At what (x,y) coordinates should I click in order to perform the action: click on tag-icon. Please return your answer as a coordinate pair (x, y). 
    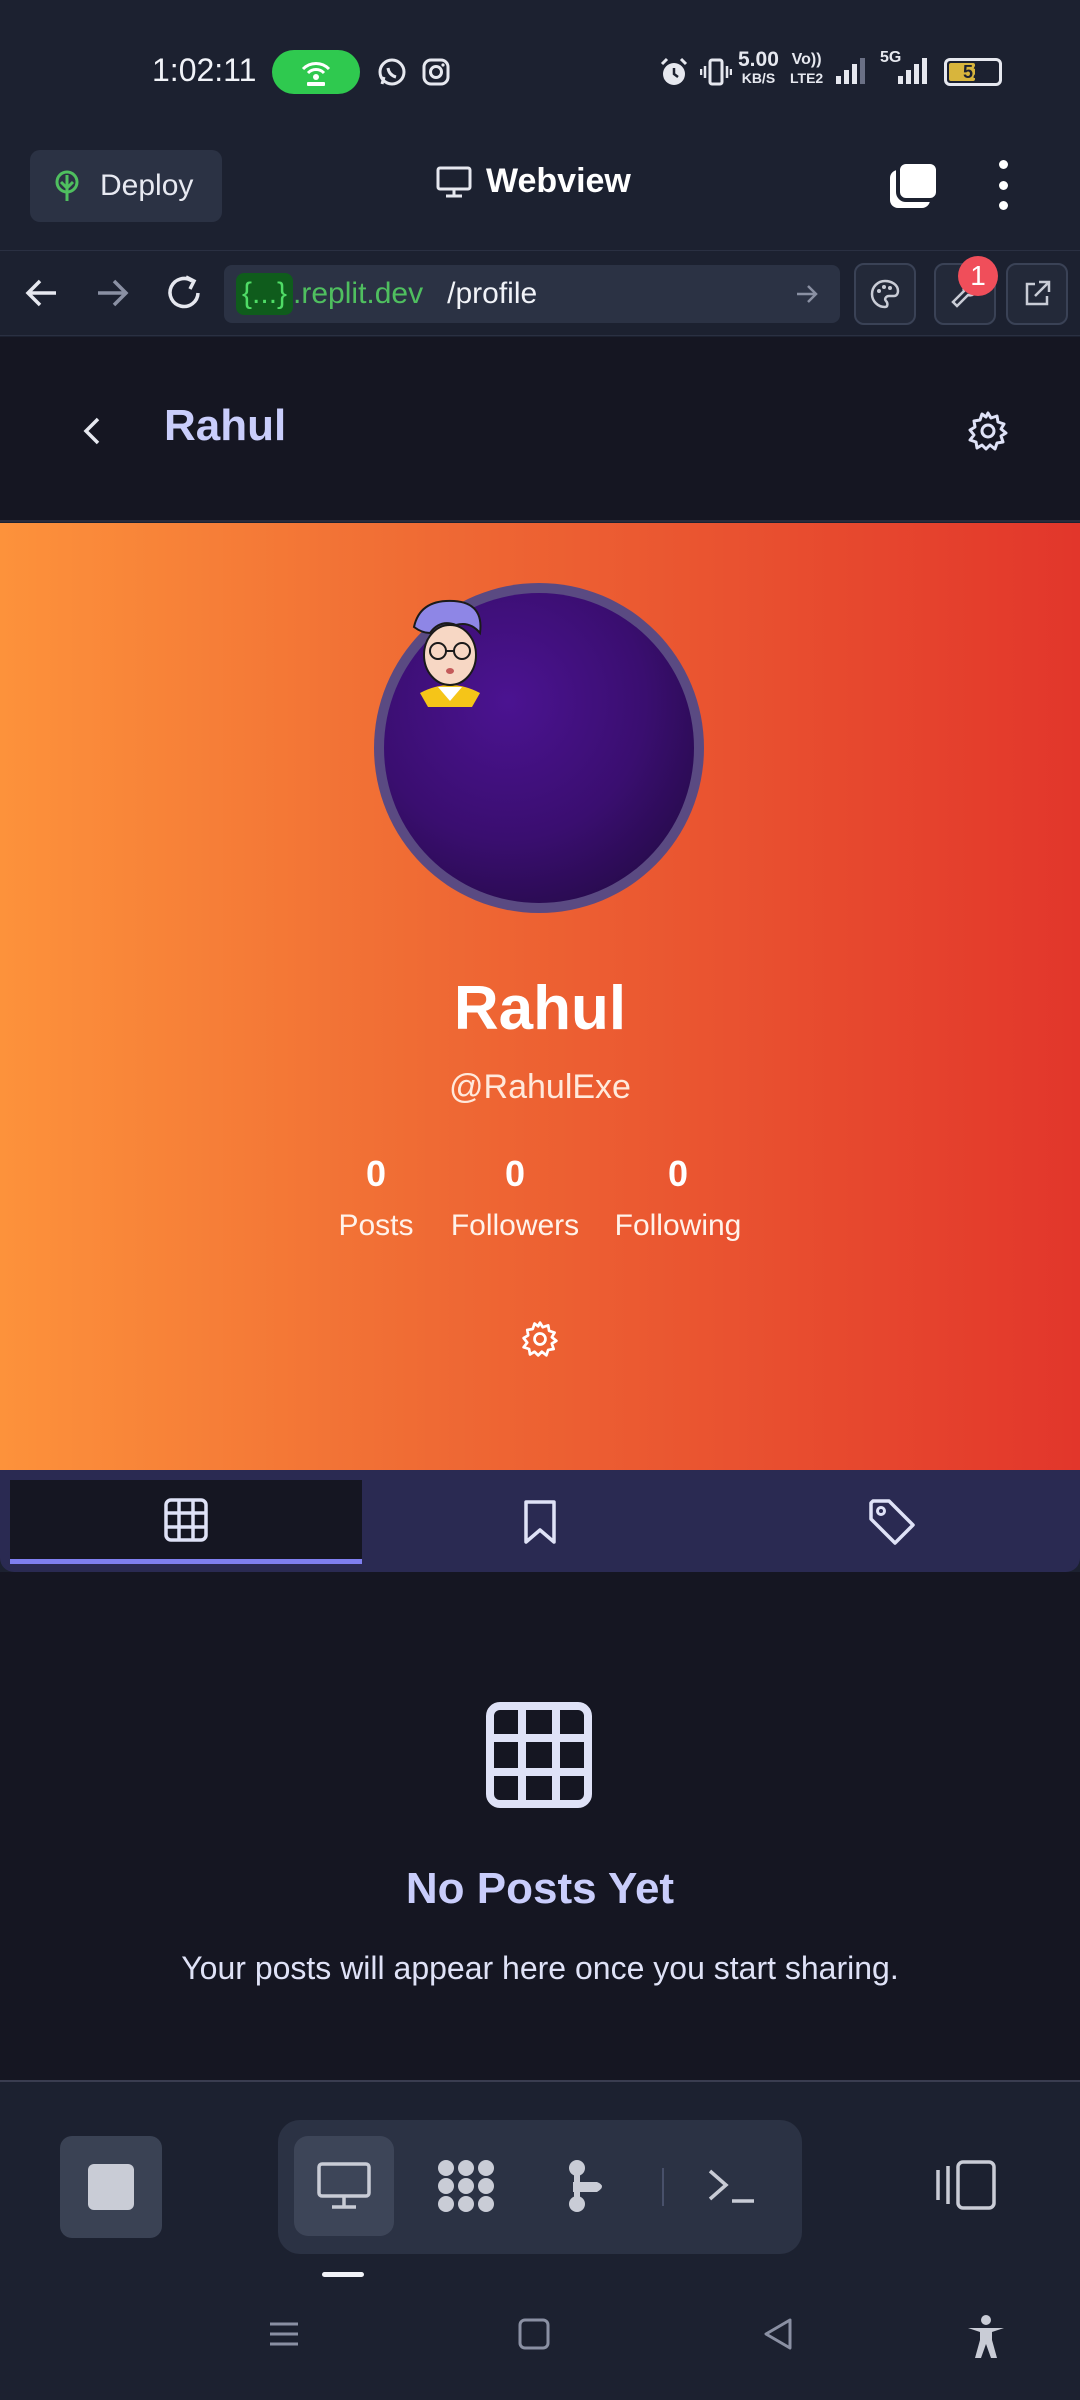
    Looking at the image, I should click on (892, 1522).